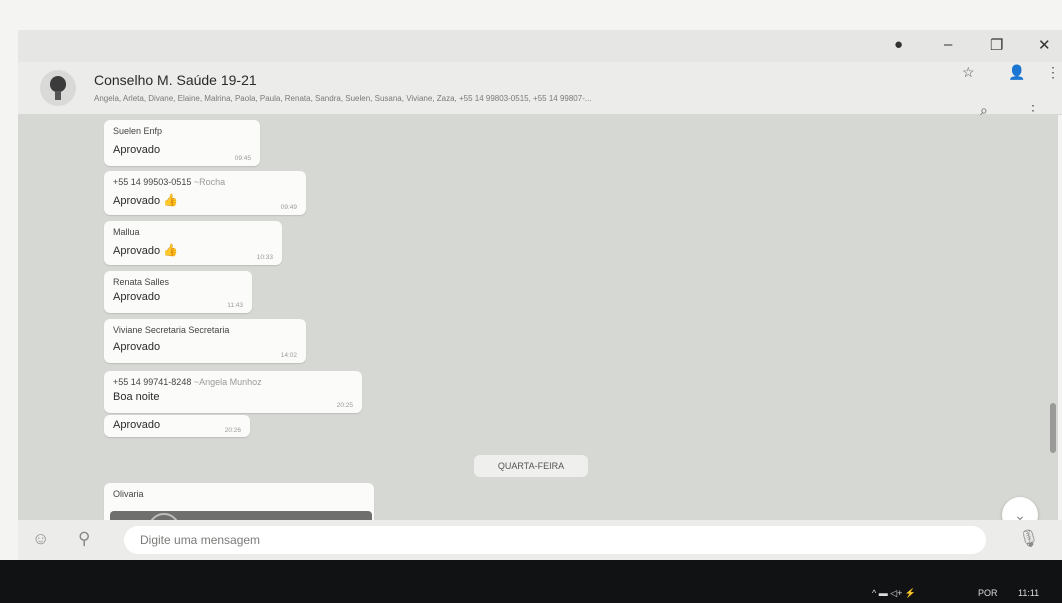 Image resolution: width=1062 pixels, height=603 pixels. Describe the element at coordinates (531, 581) in the screenshot. I see `os-taskbar: ^ ▬ ◁+ ⚡ POR 11:11` at that location.